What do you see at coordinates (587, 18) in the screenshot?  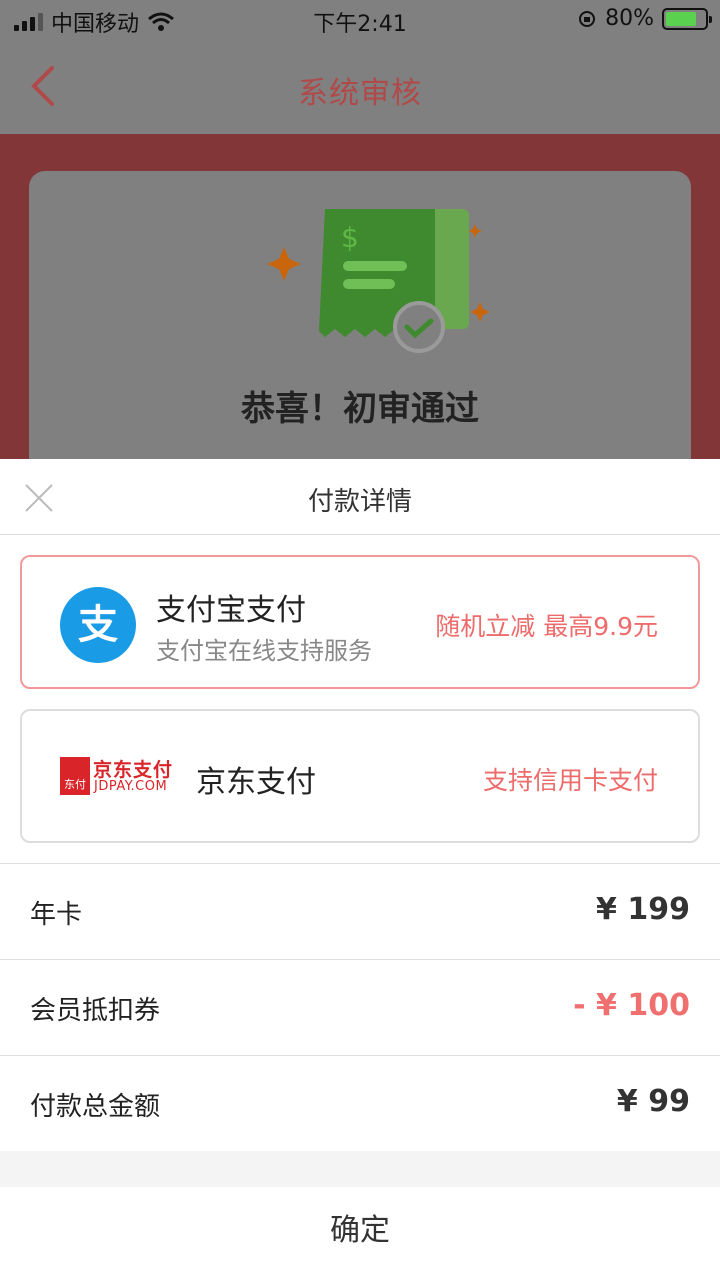 I see `rotation-lock-icon` at bounding box center [587, 18].